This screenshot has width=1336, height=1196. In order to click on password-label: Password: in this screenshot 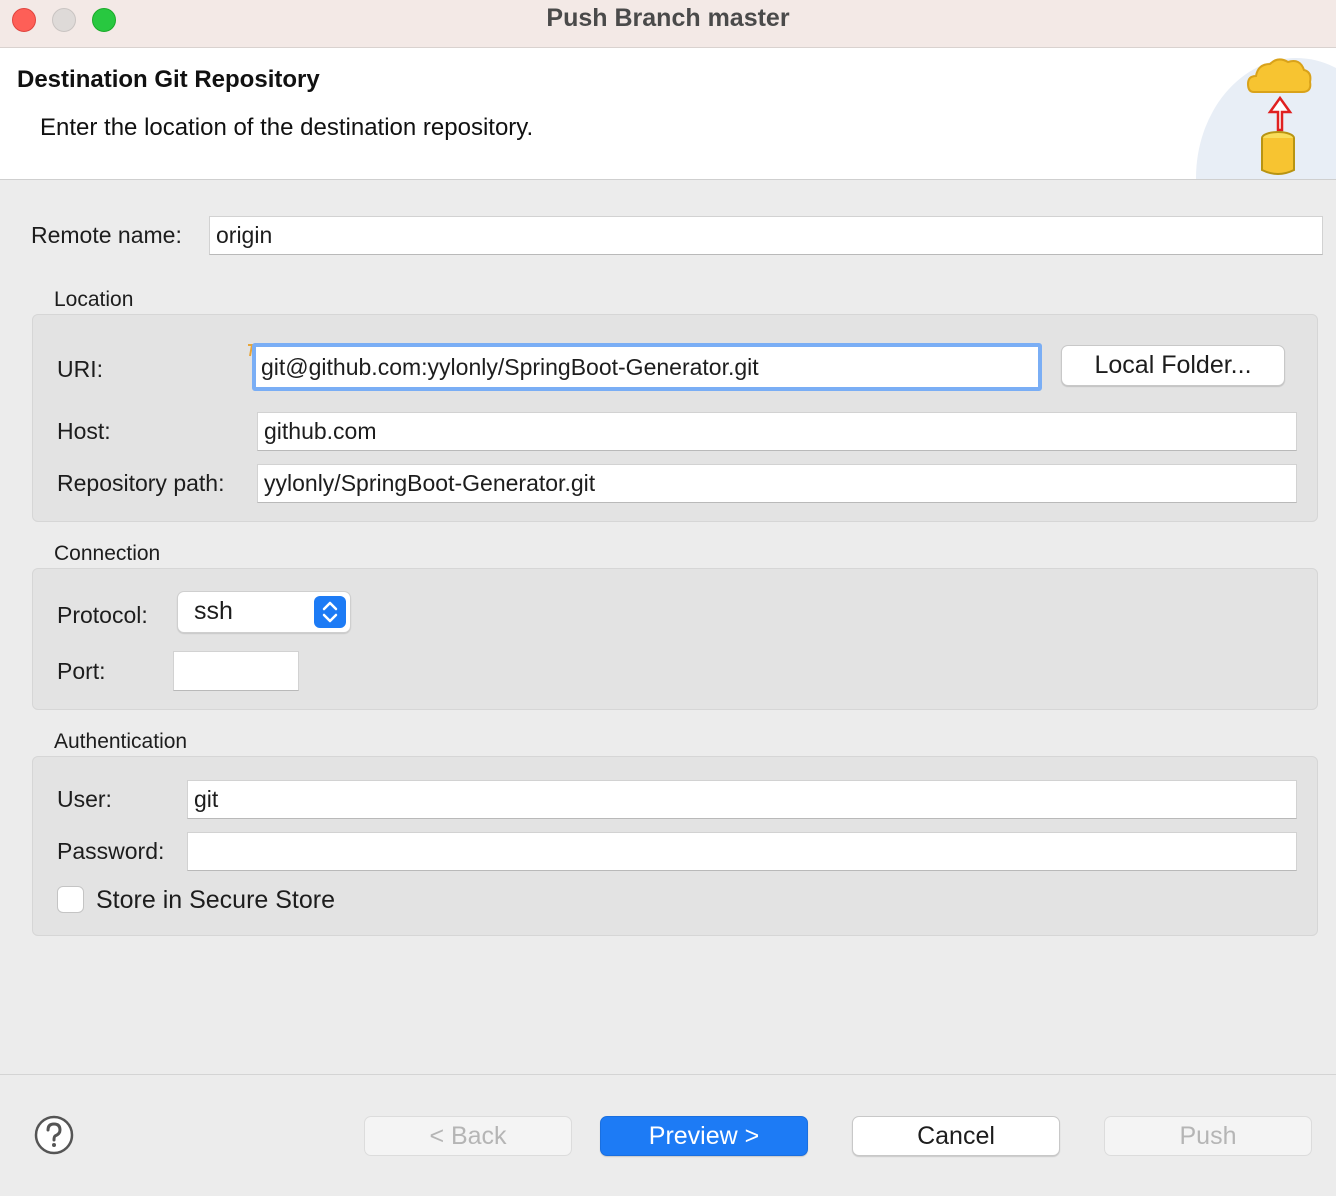, I will do `click(111, 851)`.